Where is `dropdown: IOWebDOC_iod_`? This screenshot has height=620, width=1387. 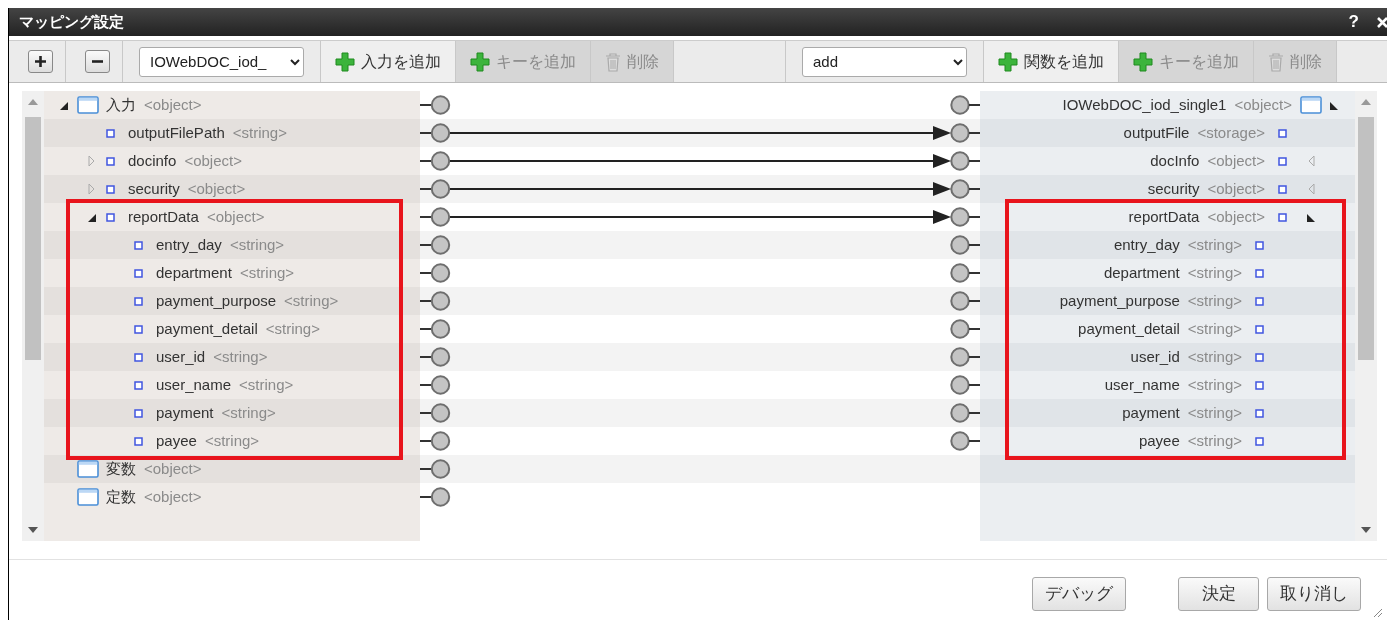
dropdown: IOWebDOC_iod_ is located at coordinates (221, 61).